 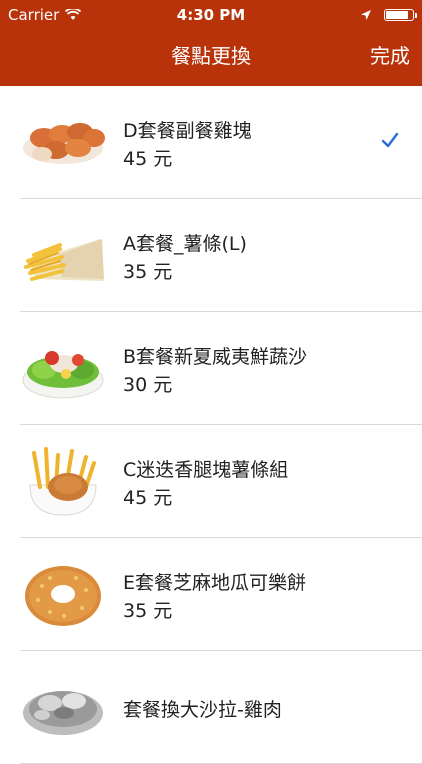 I want to click on fries-chicken-combo-icon, so click(x=63, y=481).